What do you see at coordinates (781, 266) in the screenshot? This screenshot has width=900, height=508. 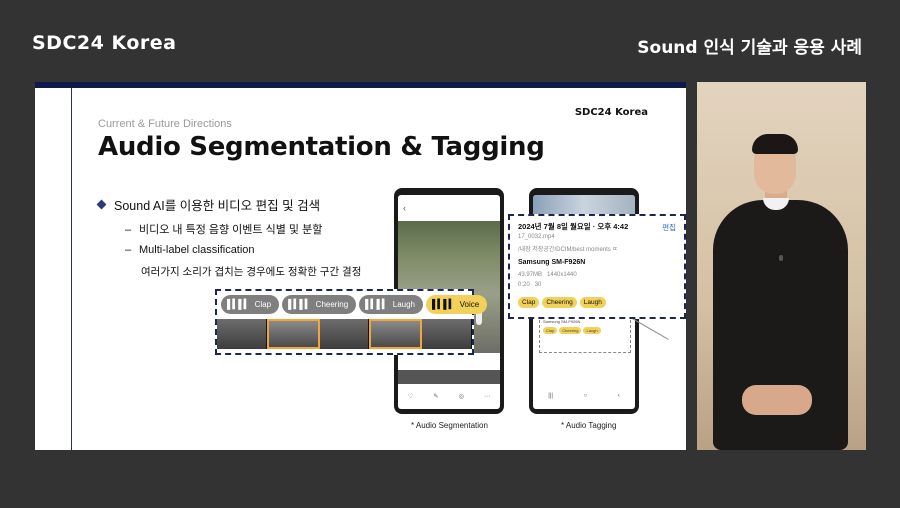 I see `speaker-video` at bounding box center [781, 266].